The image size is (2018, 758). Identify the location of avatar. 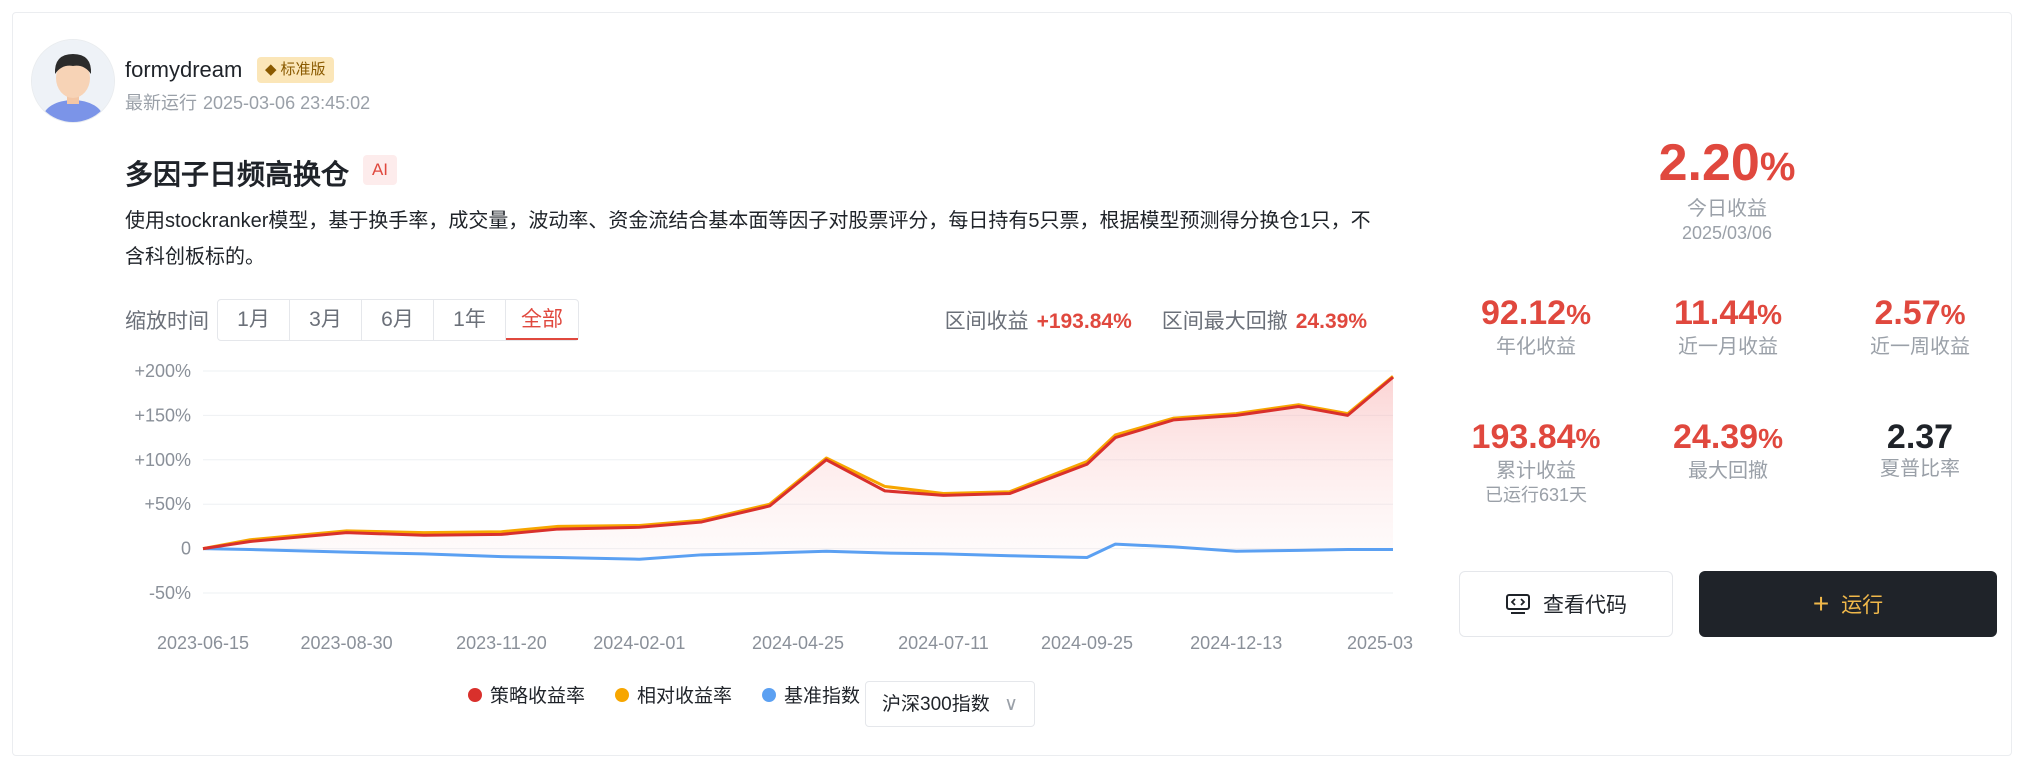
(73, 81).